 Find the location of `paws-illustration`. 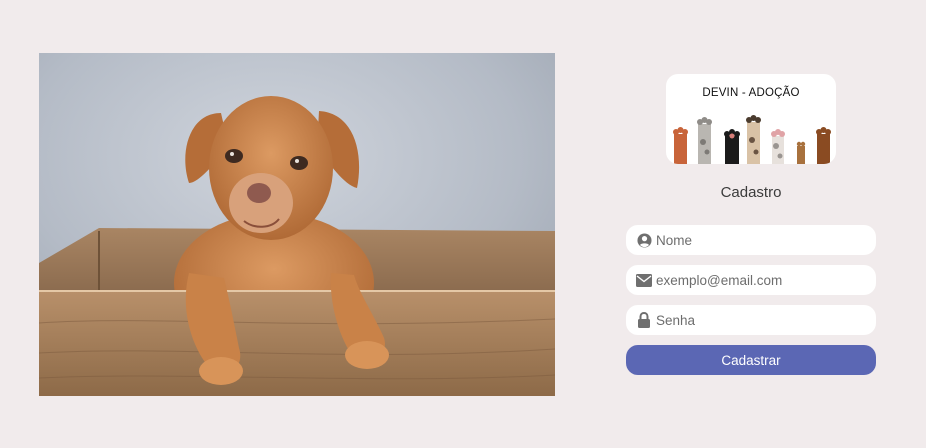

paws-illustration is located at coordinates (752, 139).